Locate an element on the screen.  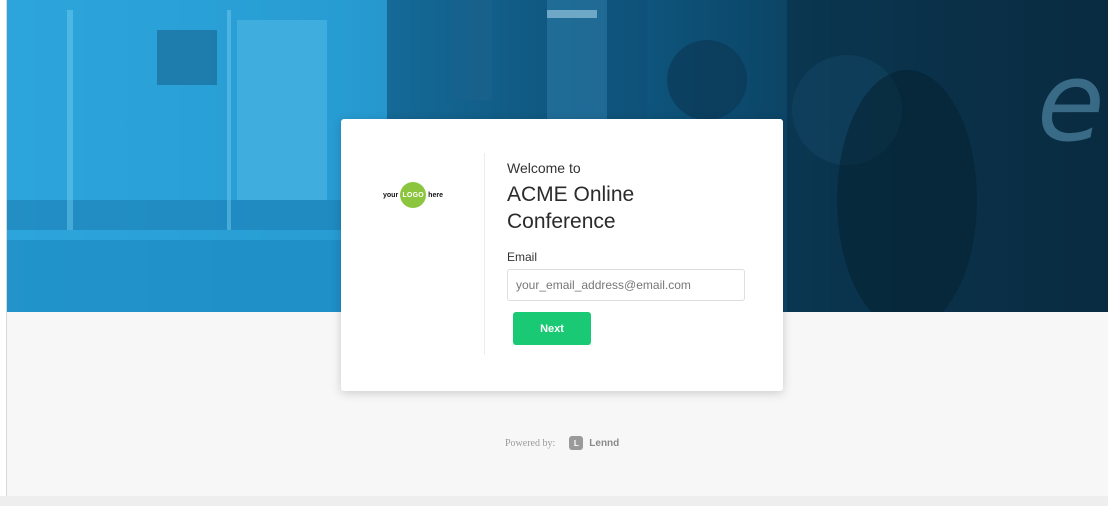
company-logo: your LOGO here is located at coordinates (422, 195).